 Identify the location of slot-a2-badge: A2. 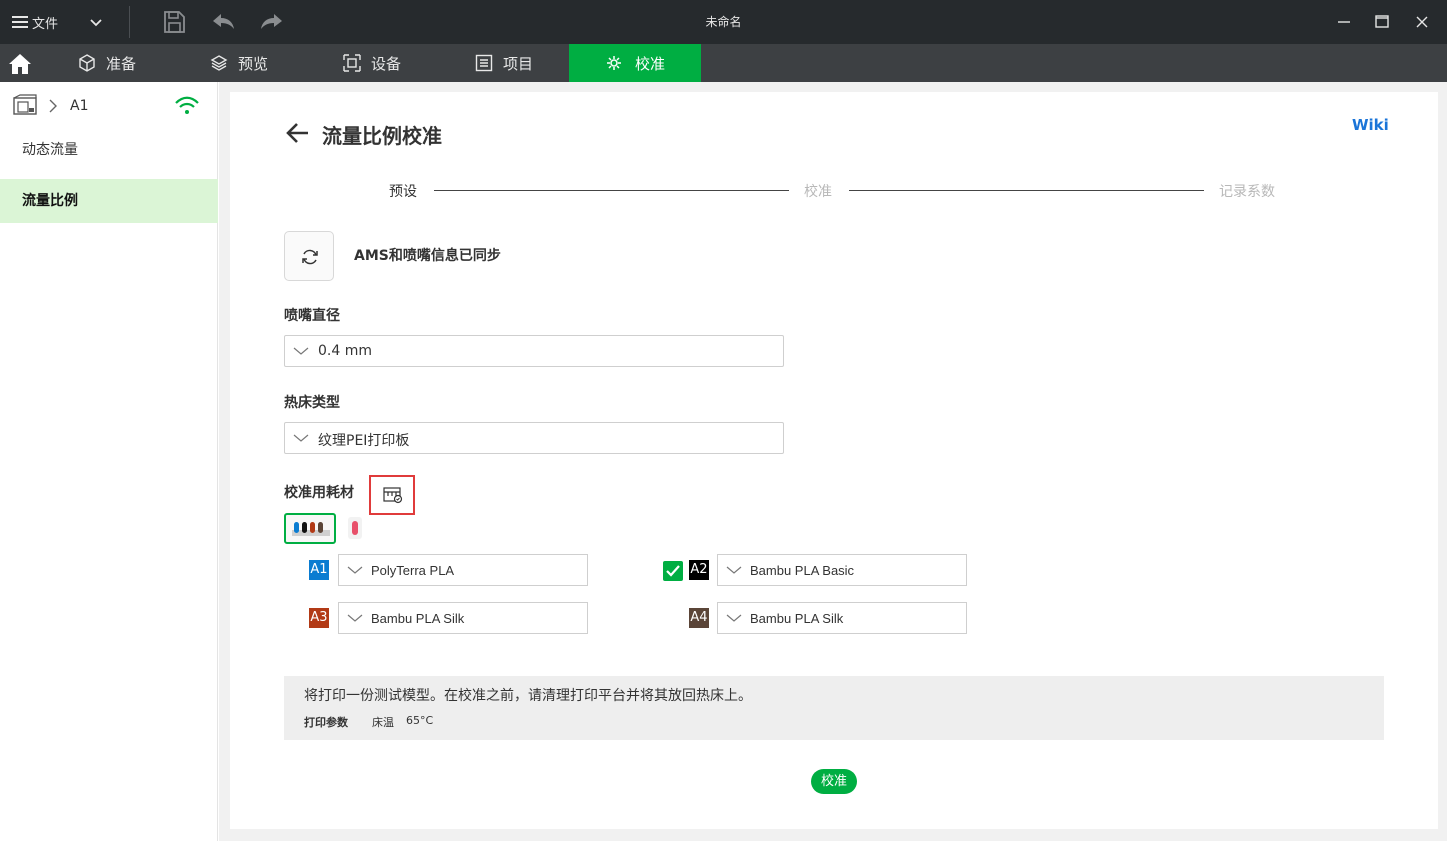
(699, 570).